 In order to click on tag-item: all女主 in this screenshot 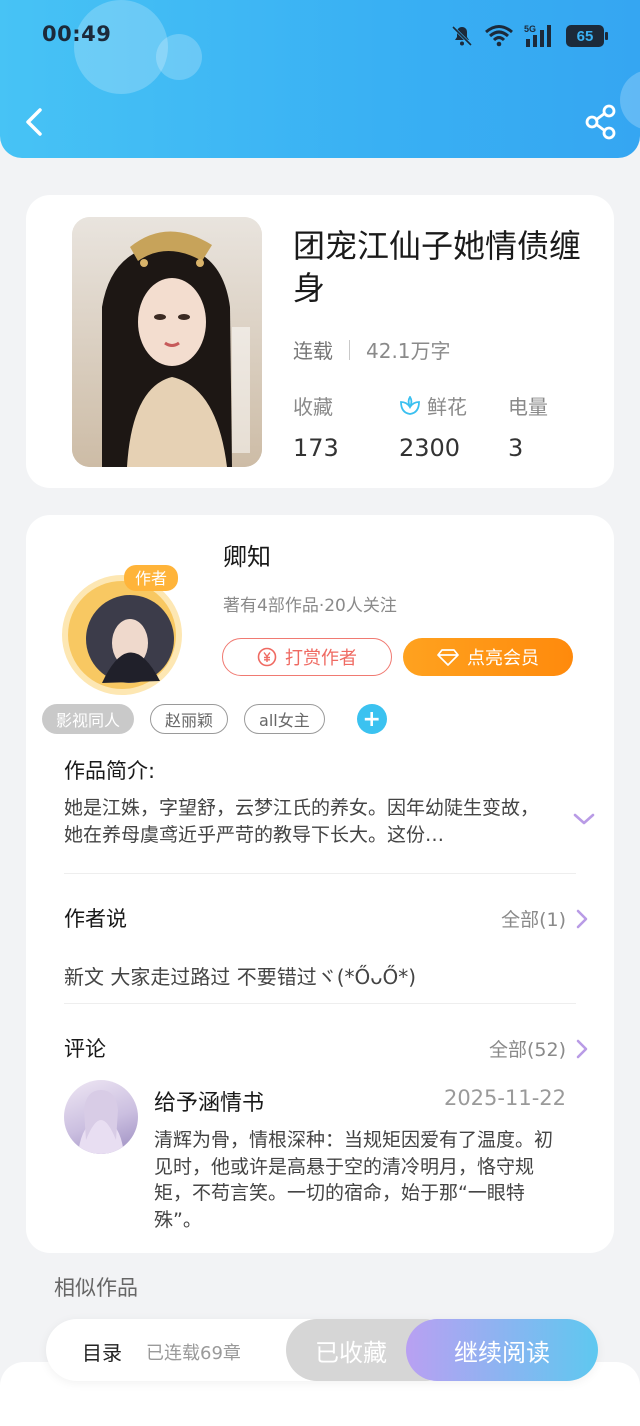, I will do `click(284, 719)`.